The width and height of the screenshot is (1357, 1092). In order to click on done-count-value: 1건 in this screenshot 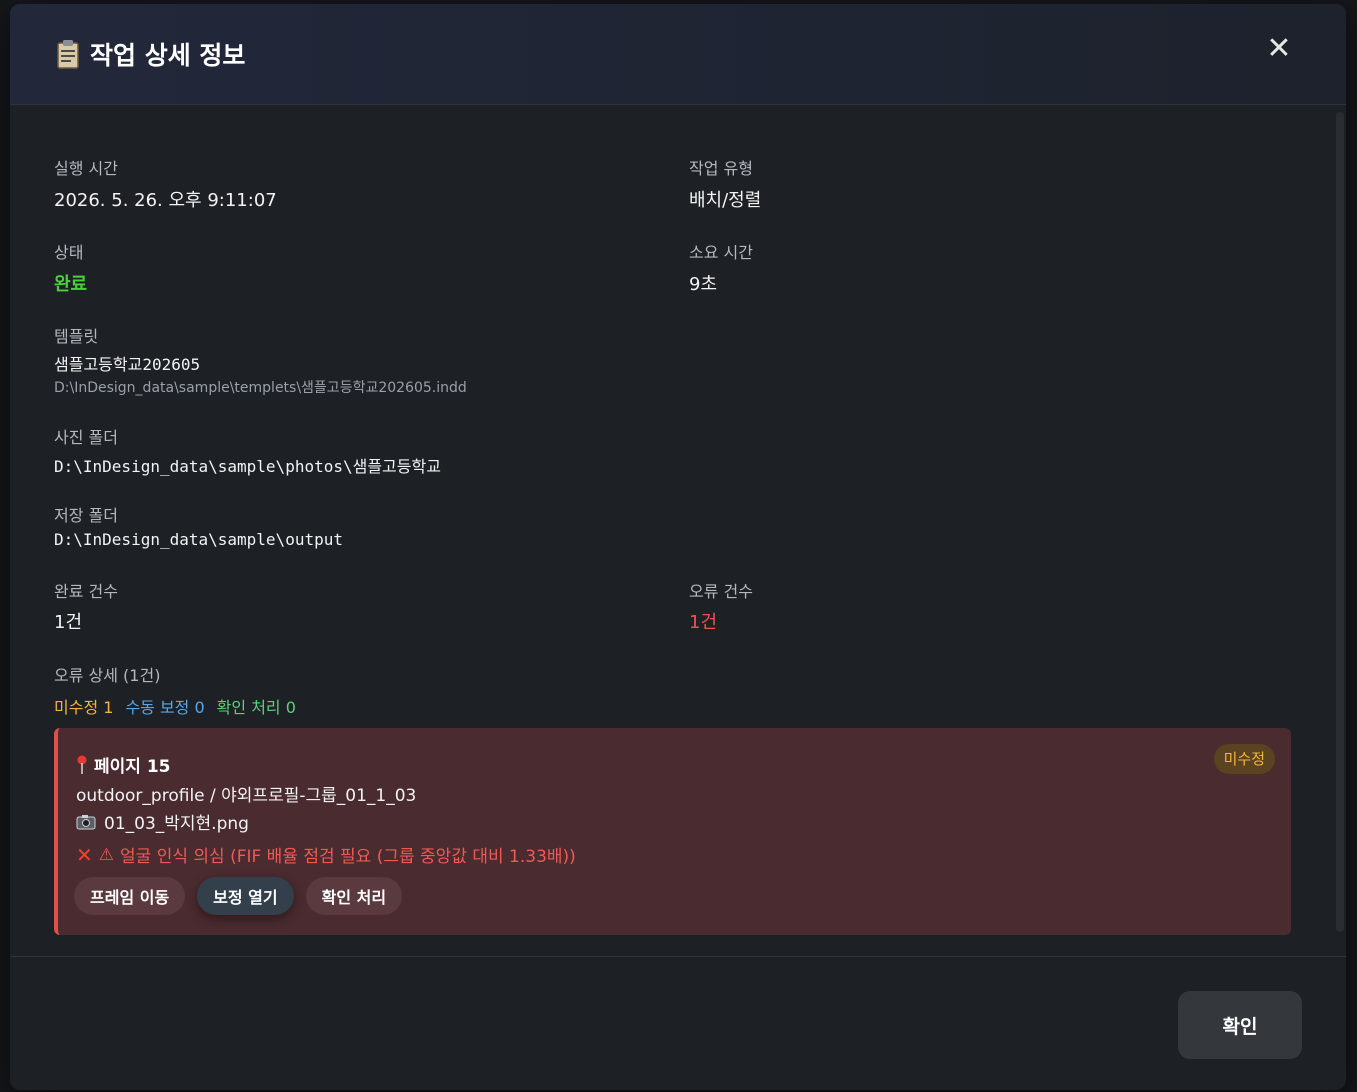, I will do `click(68, 622)`.